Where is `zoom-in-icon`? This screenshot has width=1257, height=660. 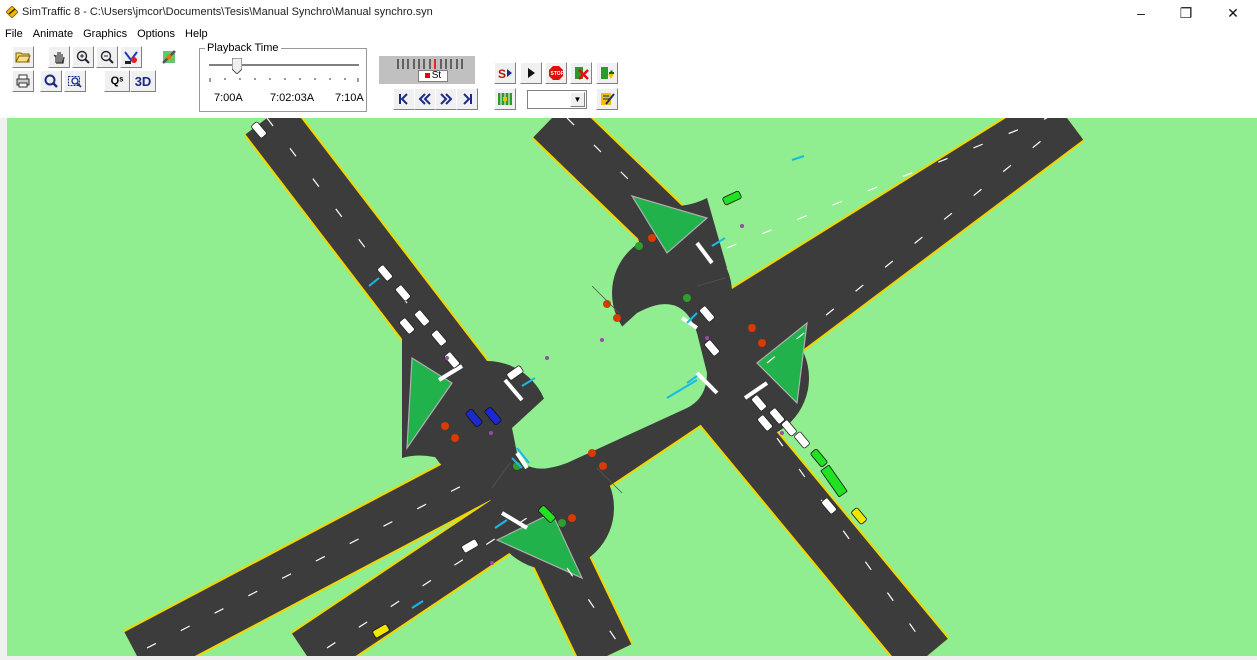 zoom-in-icon is located at coordinates (83, 57).